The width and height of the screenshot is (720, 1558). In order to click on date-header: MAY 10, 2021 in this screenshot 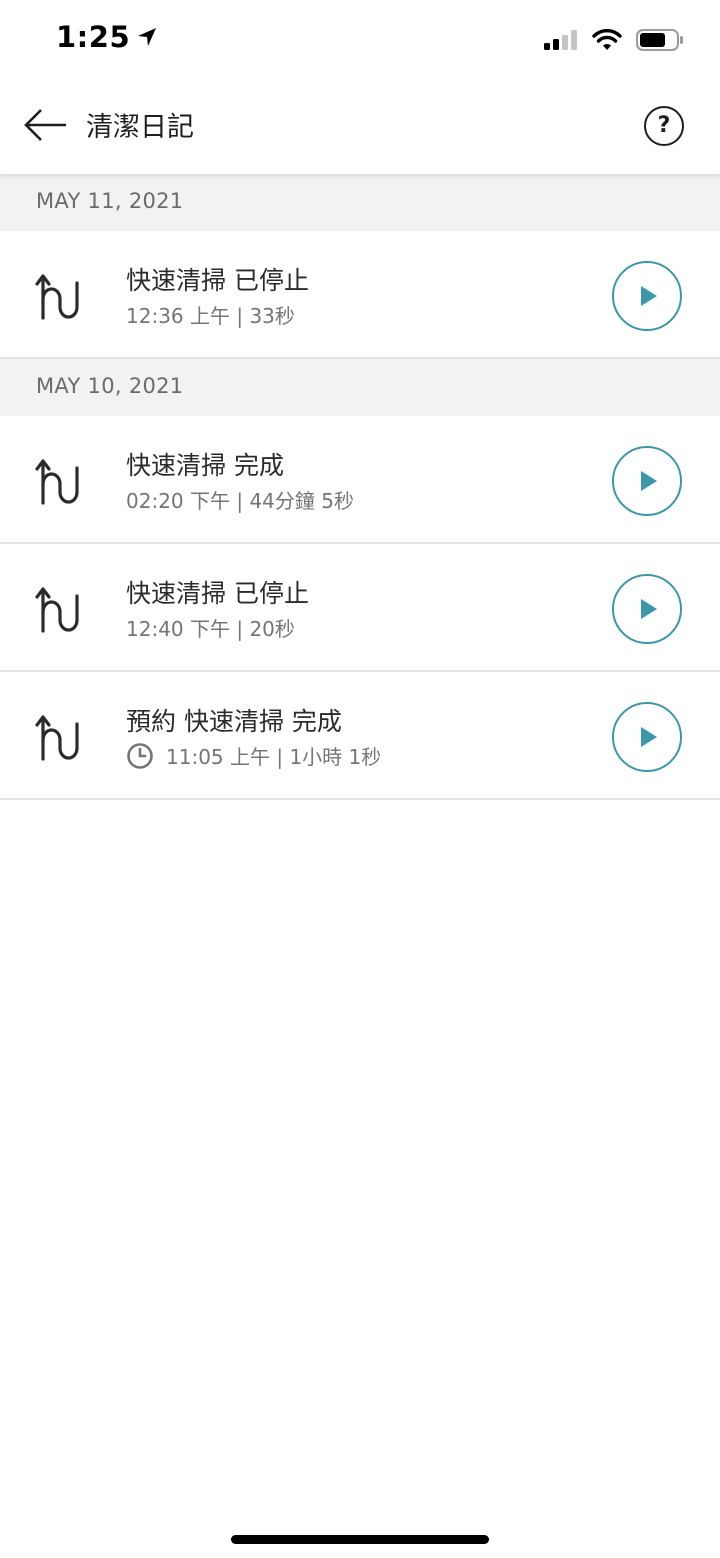, I will do `click(360, 387)`.